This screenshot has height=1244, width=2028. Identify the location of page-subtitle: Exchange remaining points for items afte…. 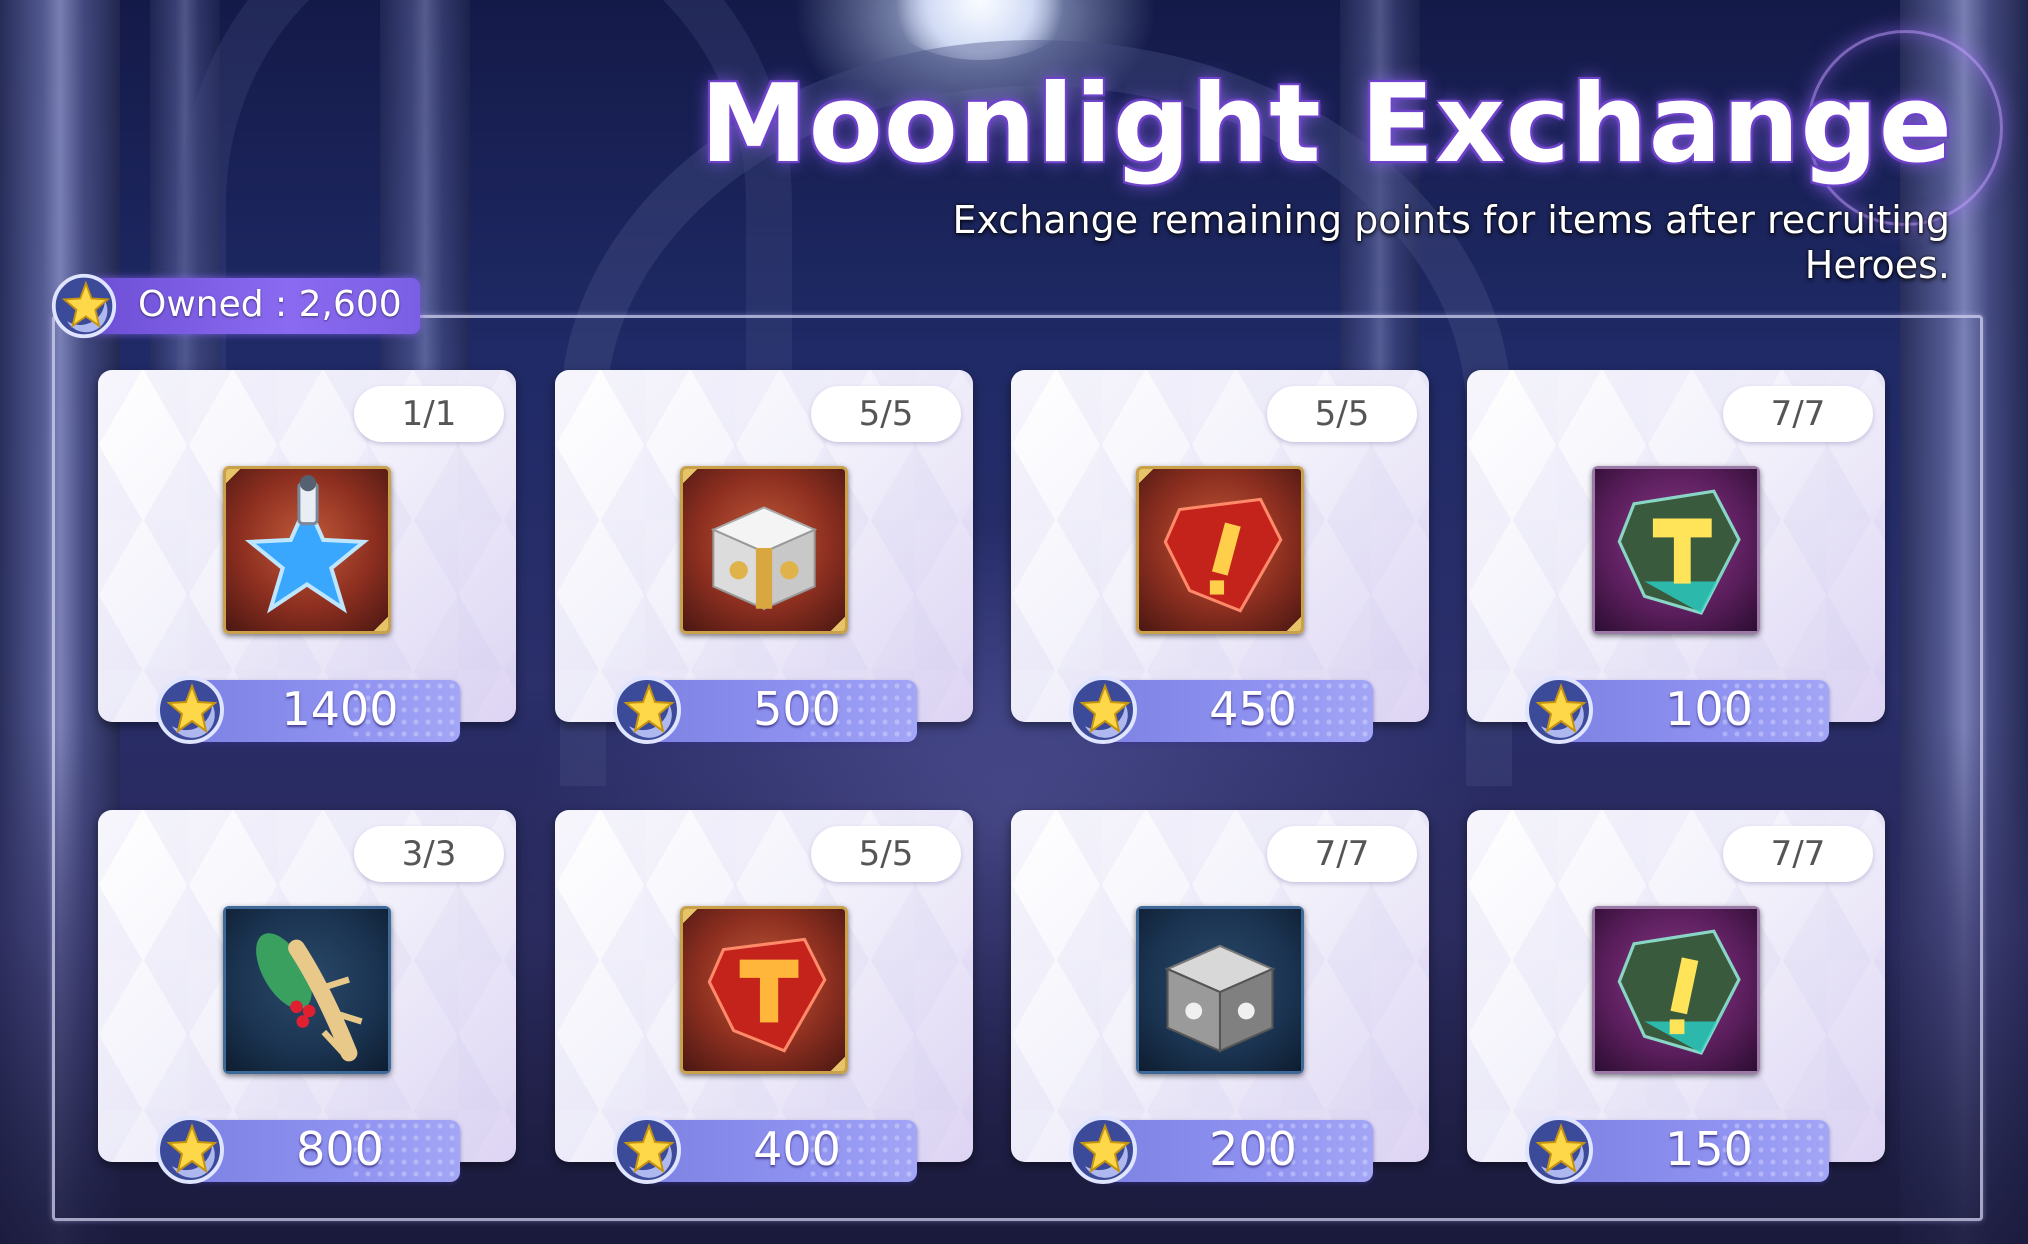
(1451, 242).